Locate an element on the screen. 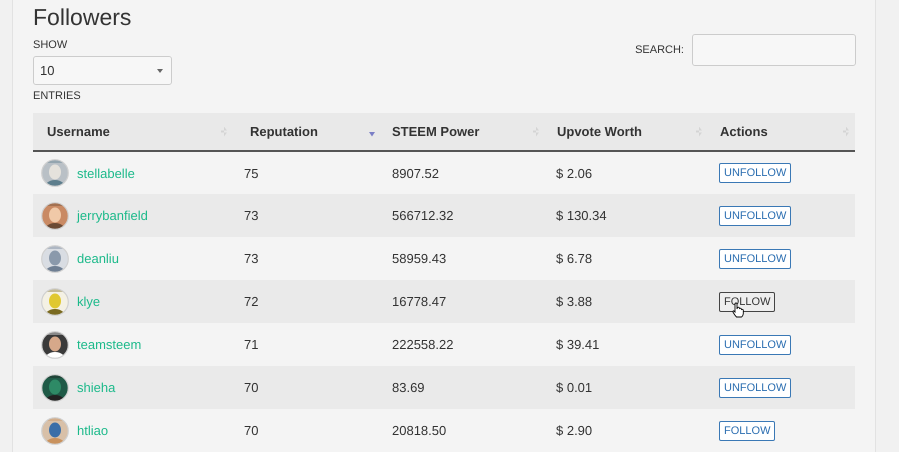 The height and width of the screenshot is (452, 899). table-cell: $ 3.88 is located at coordinates (626, 301).